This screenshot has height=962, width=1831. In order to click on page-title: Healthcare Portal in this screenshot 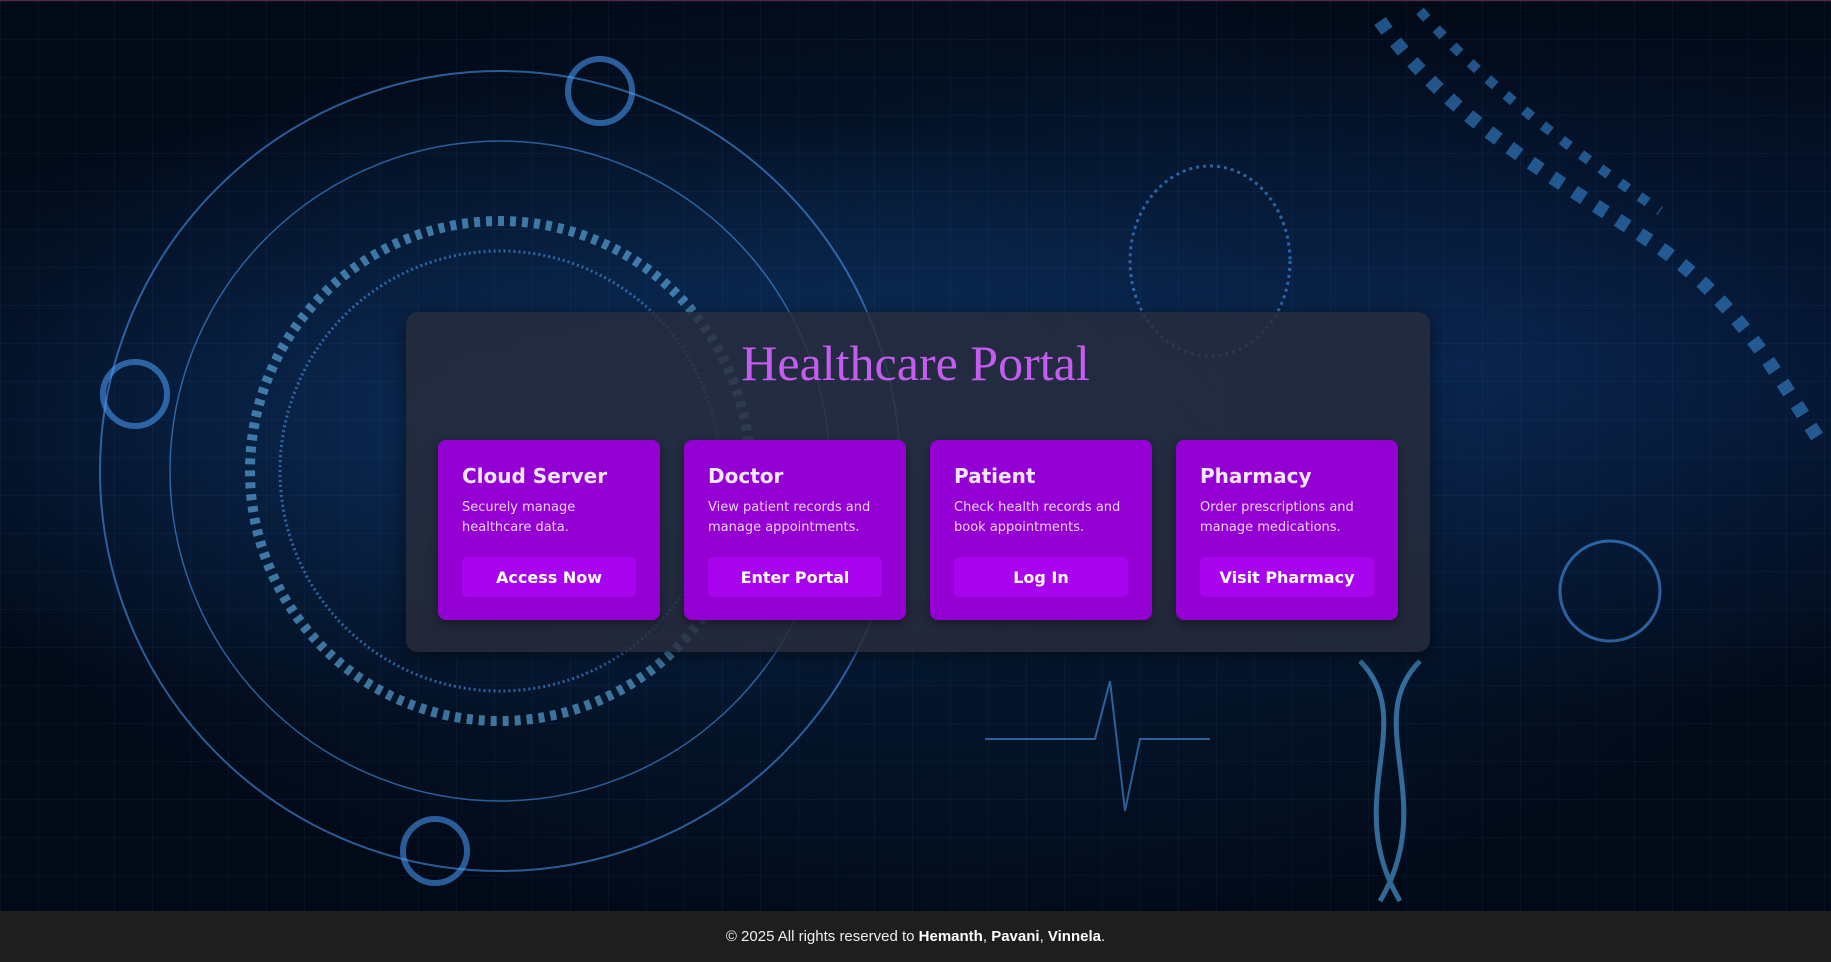, I will do `click(915, 363)`.